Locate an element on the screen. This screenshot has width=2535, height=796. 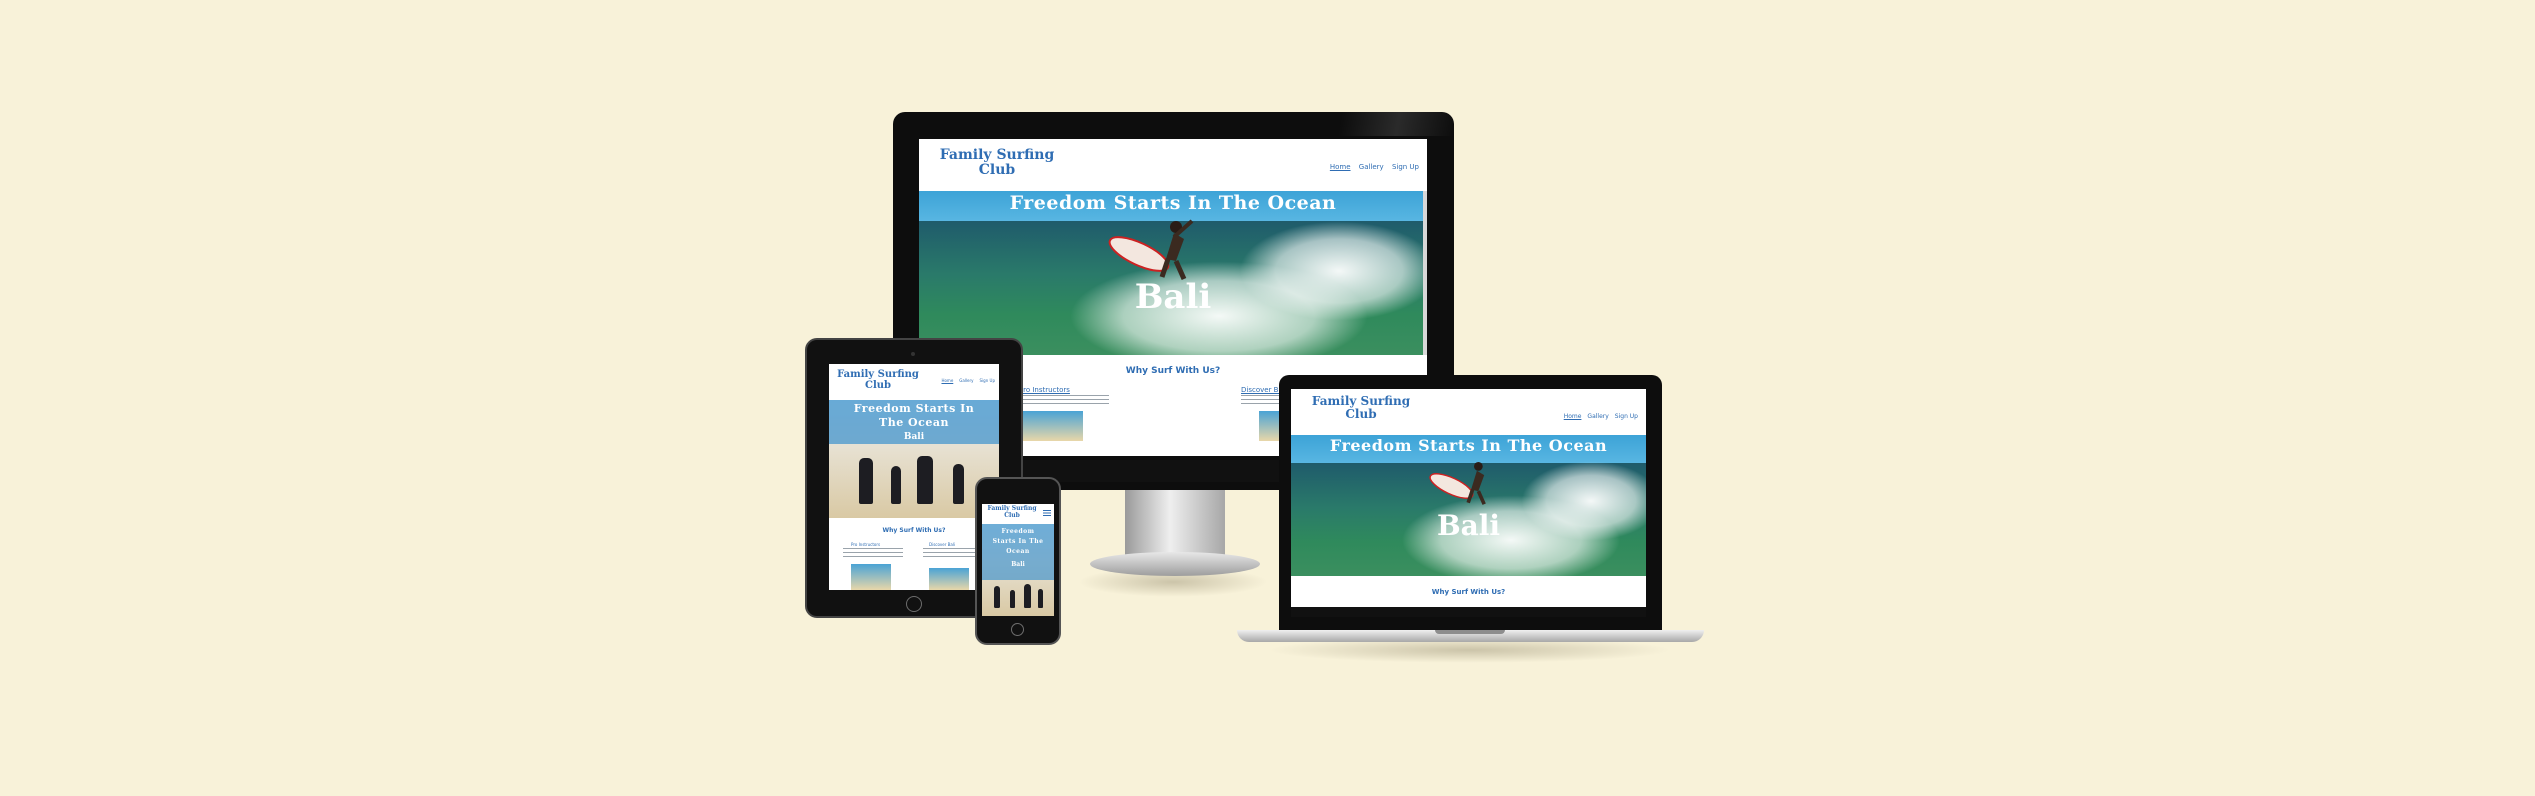
brand-line-2: Club is located at coordinates (997, 170).